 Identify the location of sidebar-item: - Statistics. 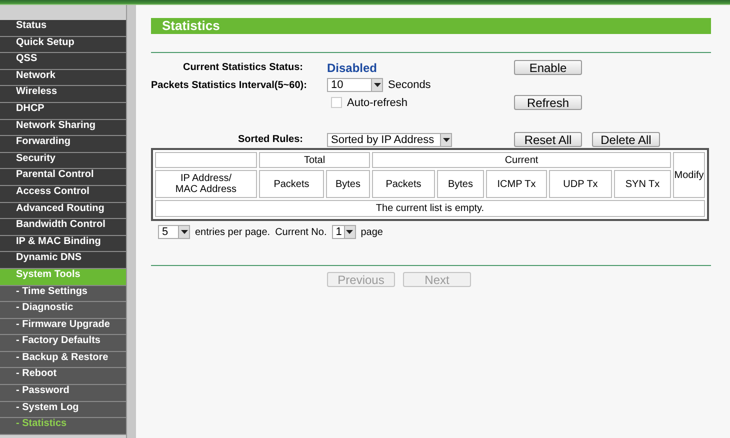
(63, 426).